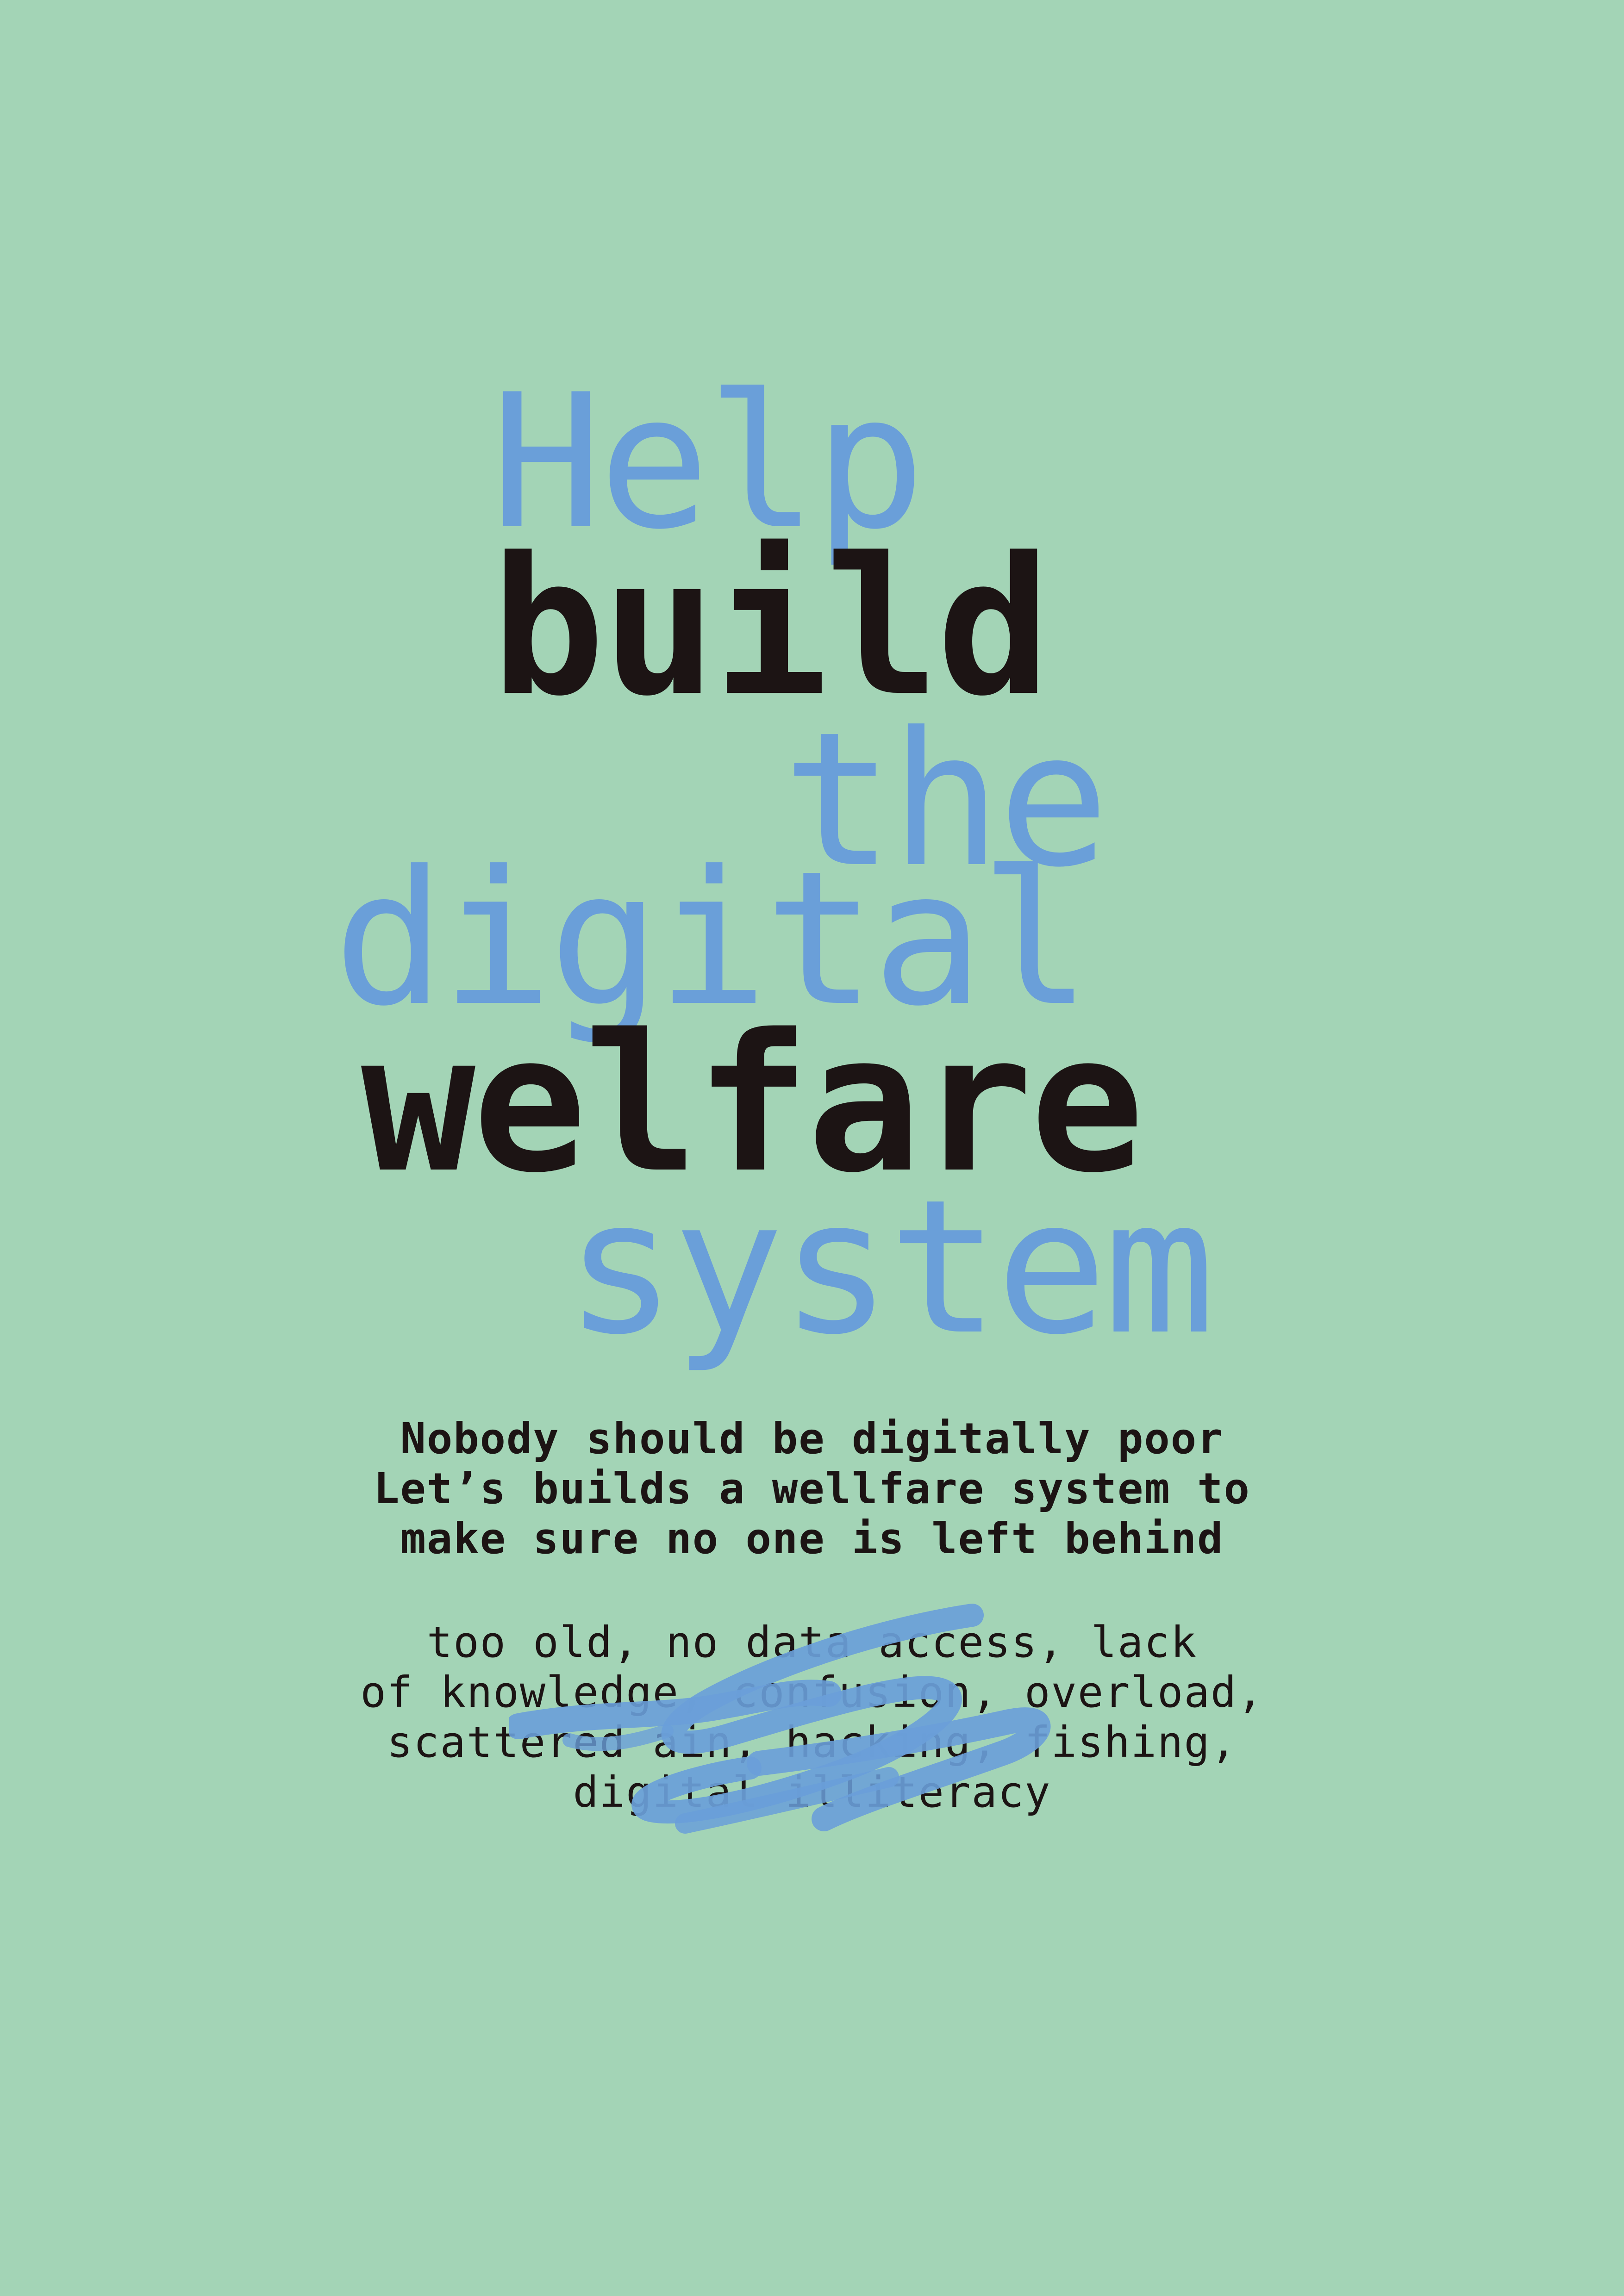  Describe the element at coordinates (780, 1719) in the screenshot. I see `scribble-icon` at that location.